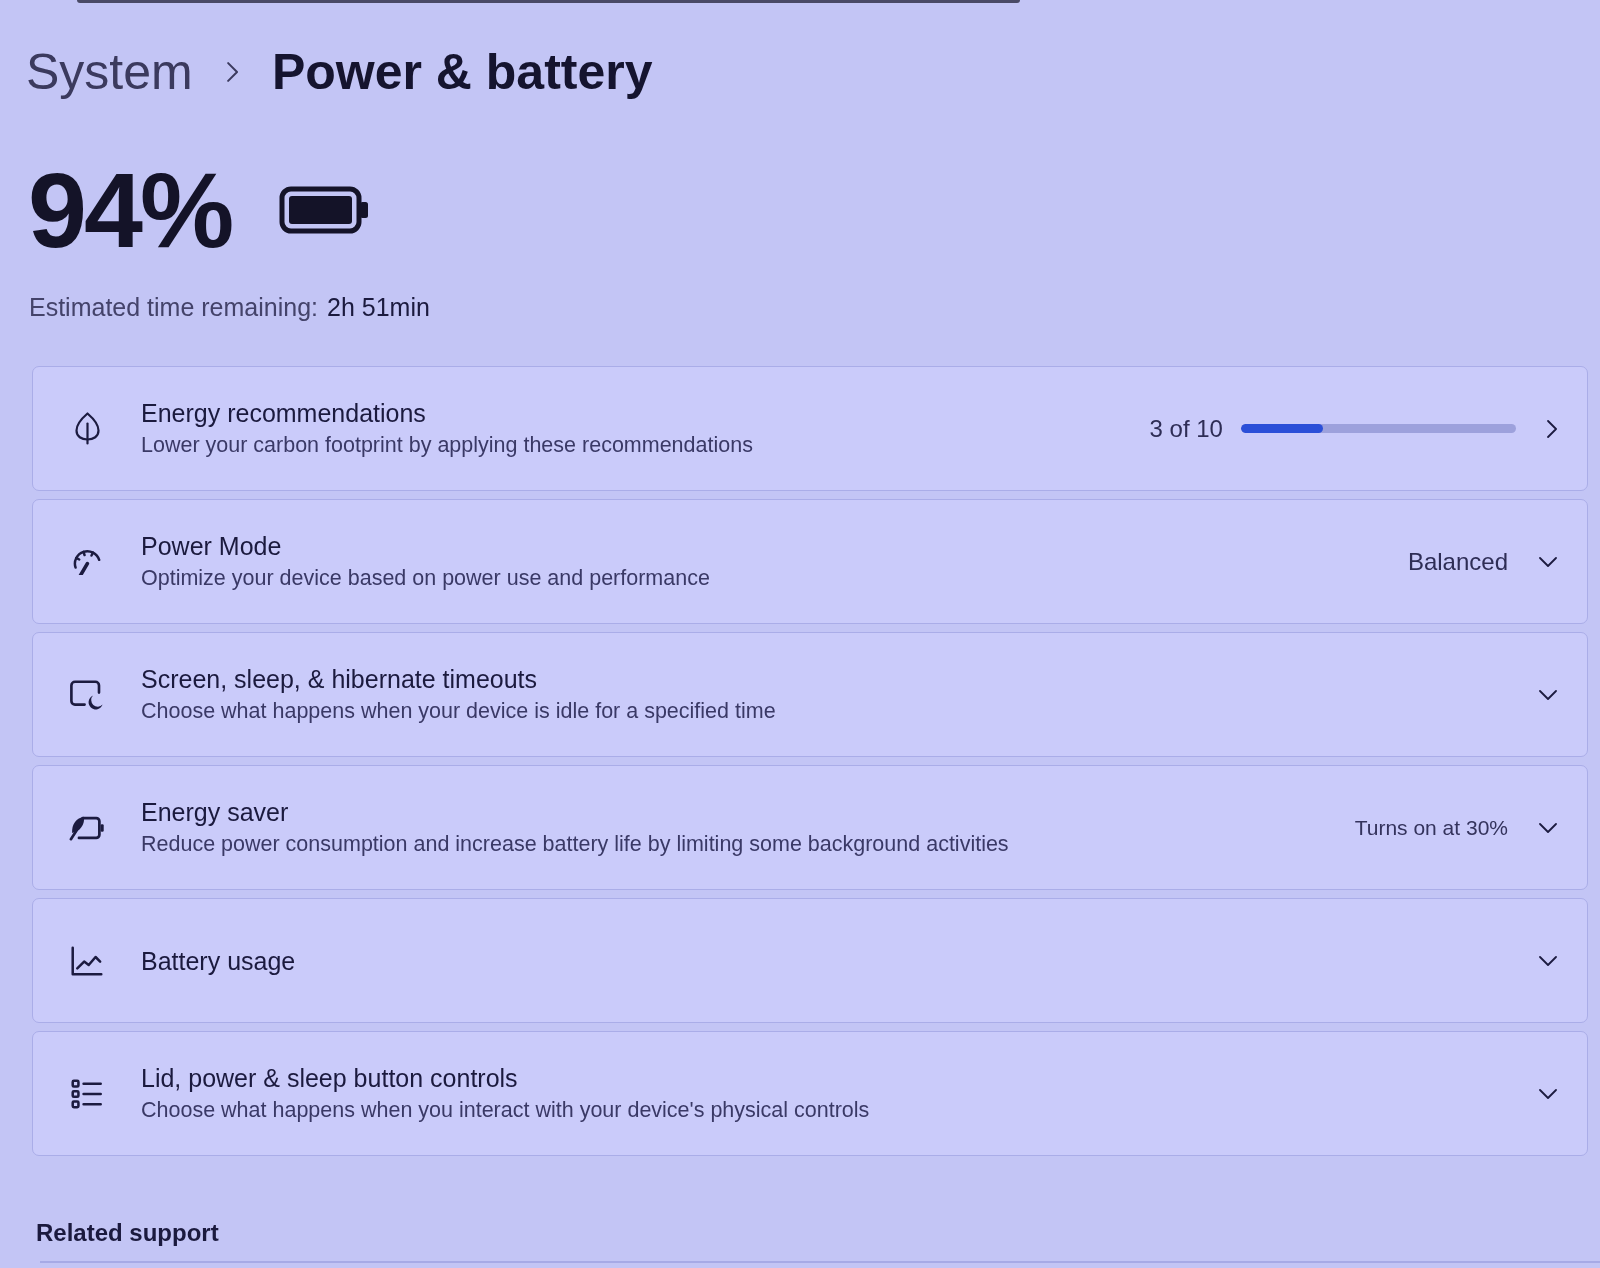 The width and height of the screenshot is (1600, 1268). Describe the element at coordinates (127, 1232) in the screenshot. I see `section-heading: Related support` at that location.